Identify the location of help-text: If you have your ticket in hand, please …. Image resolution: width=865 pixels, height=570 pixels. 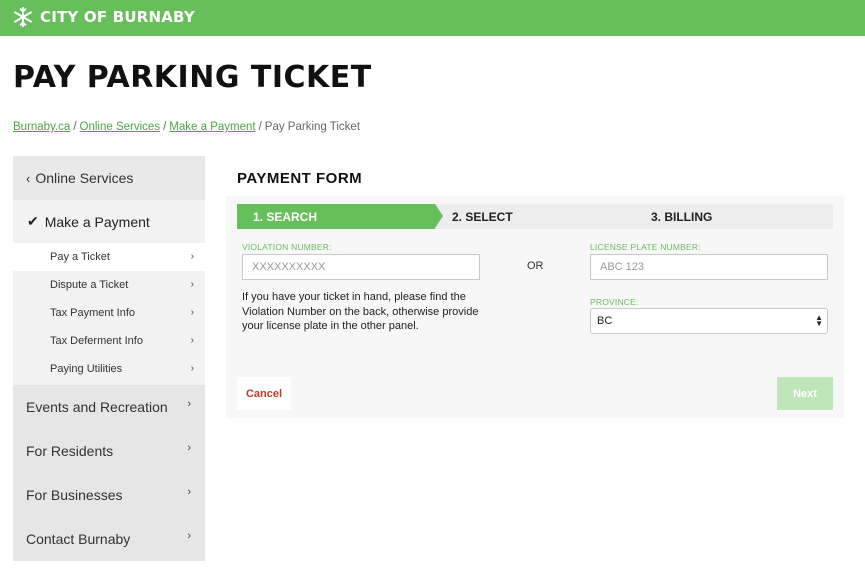
(360, 311).